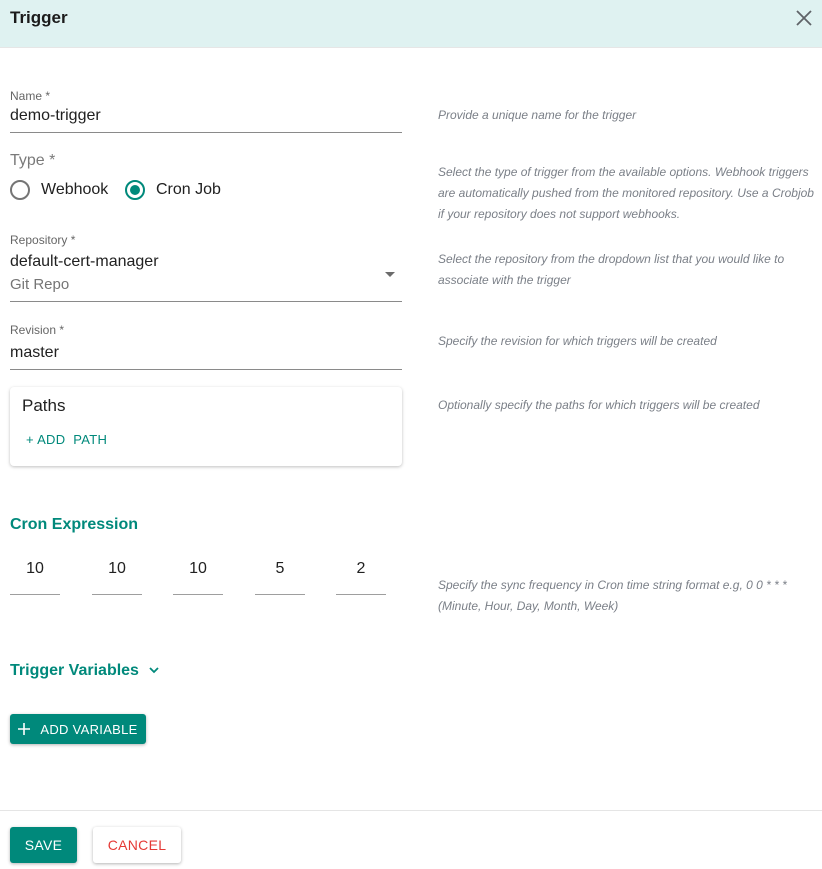  I want to click on plus-icon, so click(24, 729).